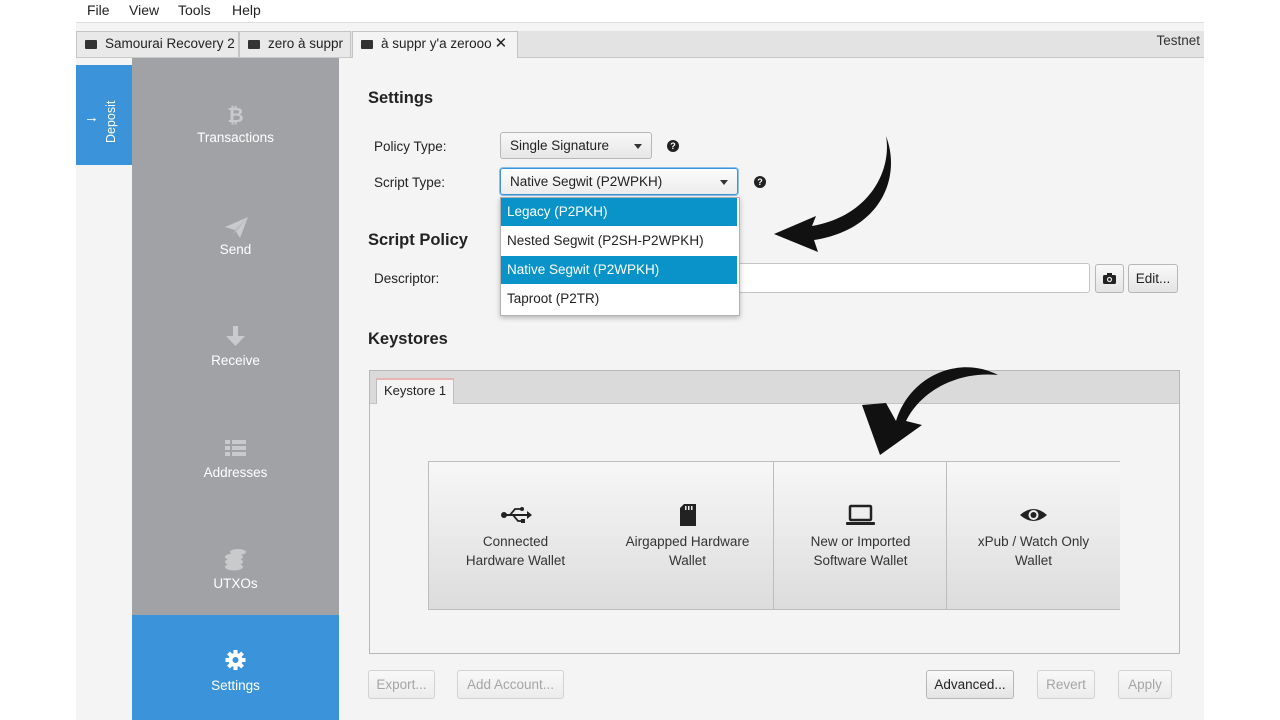 Image resolution: width=1280 pixels, height=720 pixels. What do you see at coordinates (860, 560) in the screenshot?
I see `option-label-line2: Software Wallet` at bounding box center [860, 560].